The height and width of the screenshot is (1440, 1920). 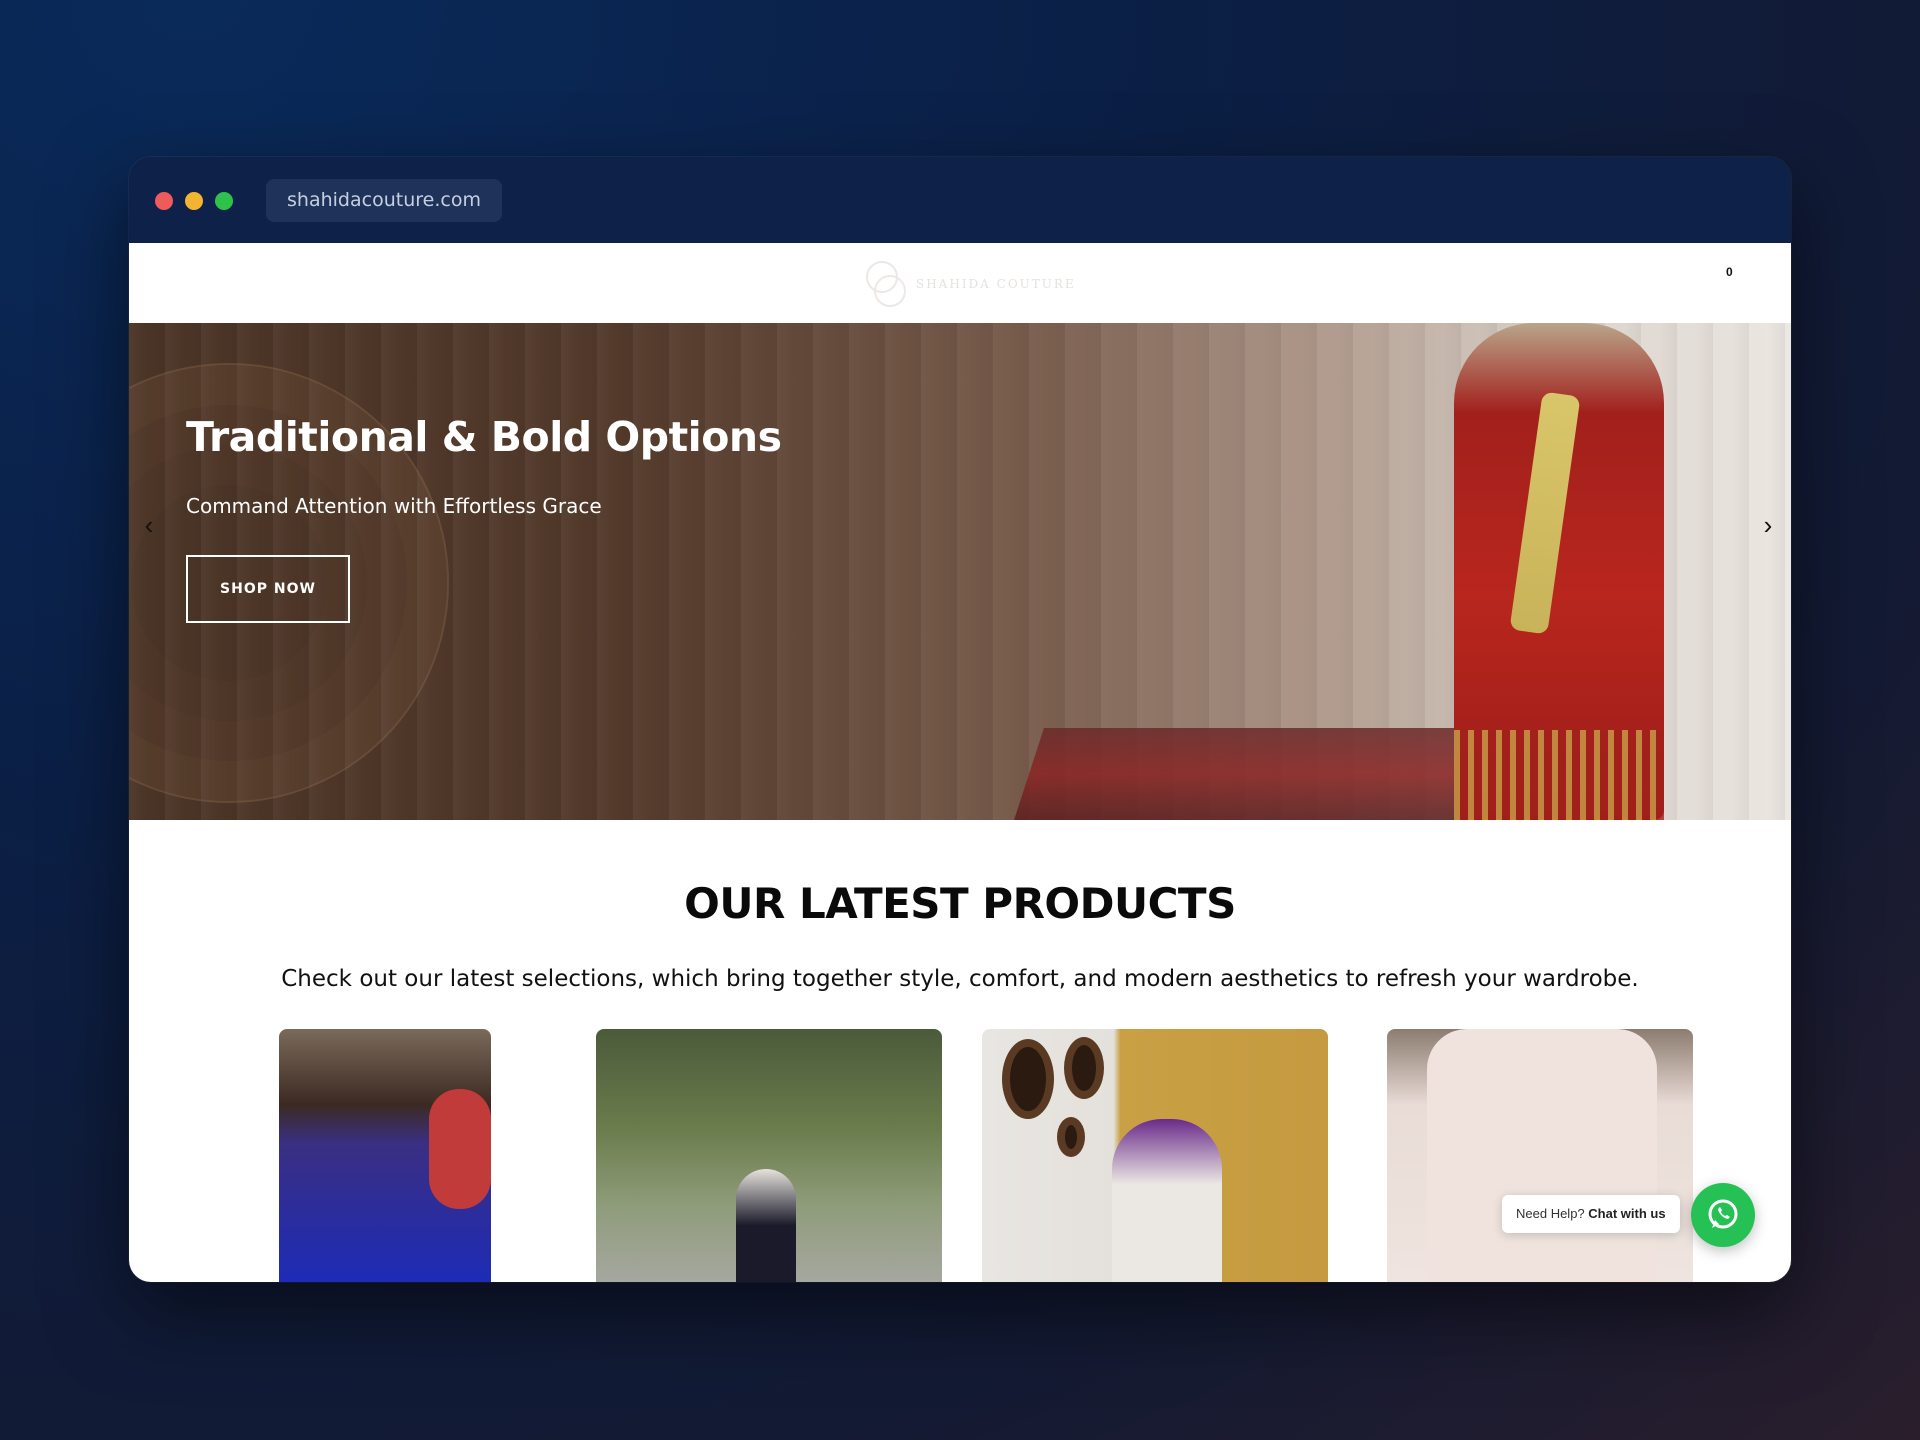 I want to click on chat-help-bubble: Need Help? Chat with us, so click(x=1591, y=1214).